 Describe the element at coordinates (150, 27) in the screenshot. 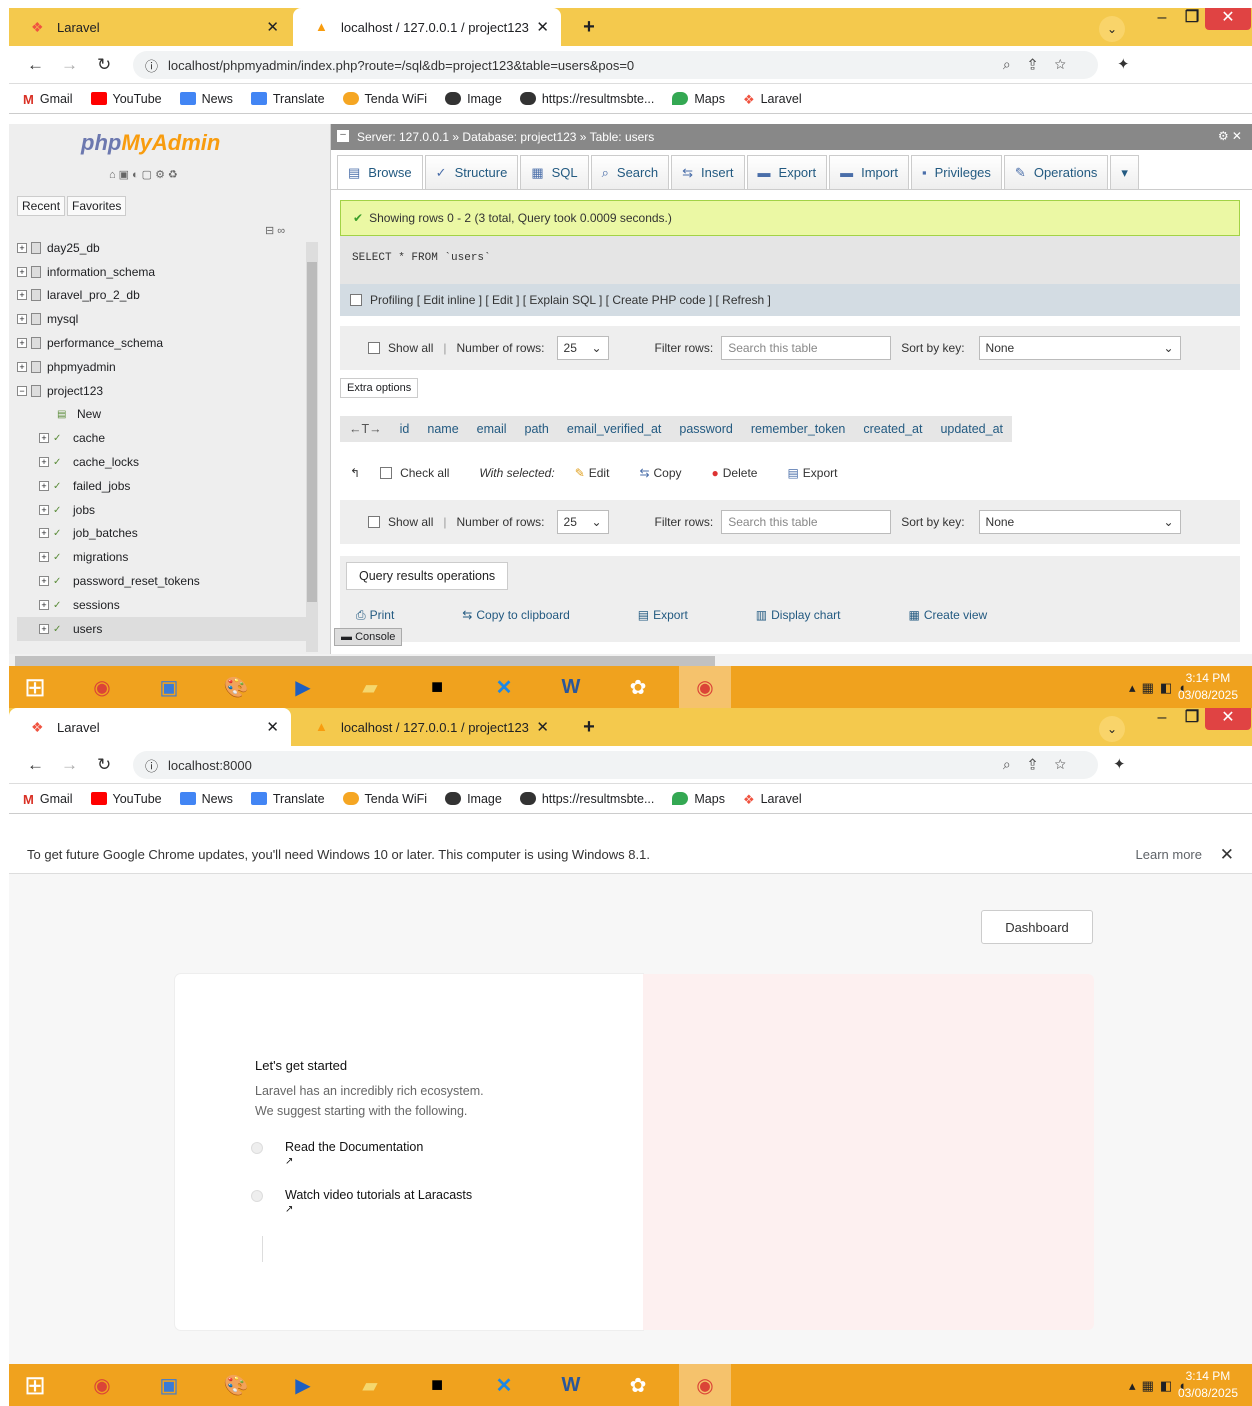

I see `tab-laravel: ❖ Laravel ✕` at that location.